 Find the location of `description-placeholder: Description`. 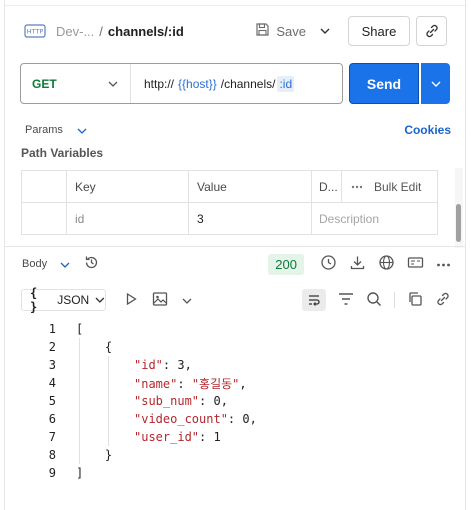

description-placeholder: Description is located at coordinates (349, 219).